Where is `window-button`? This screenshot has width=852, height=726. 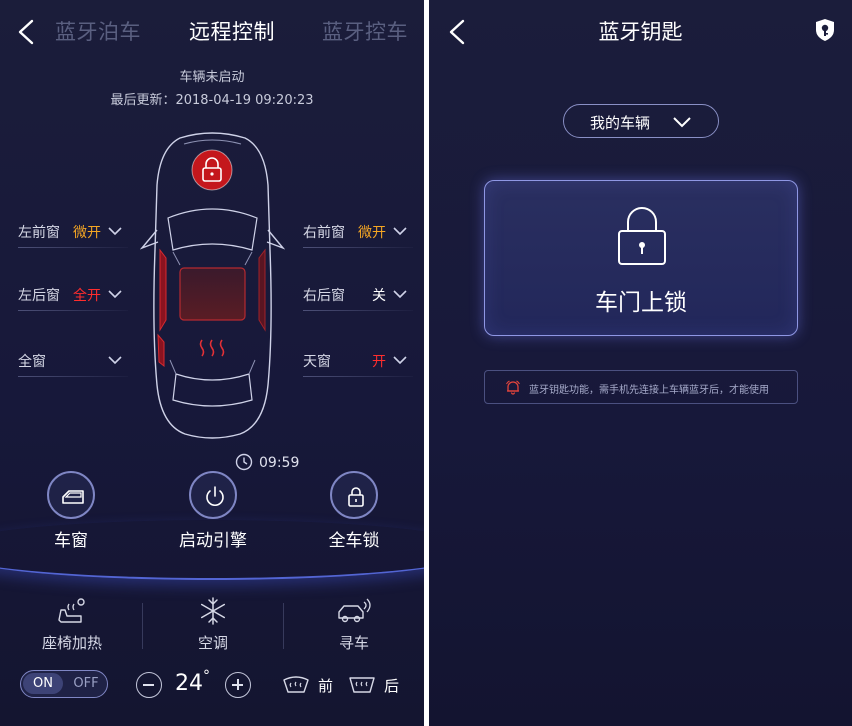 window-button is located at coordinates (71, 495).